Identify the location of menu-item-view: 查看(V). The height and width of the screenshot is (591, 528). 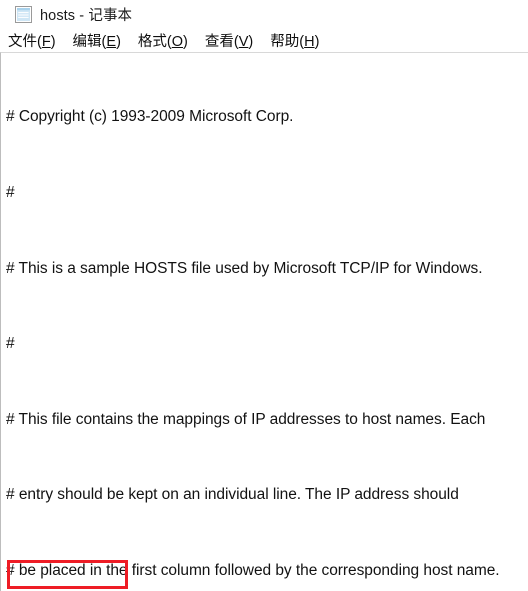
(229, 40).